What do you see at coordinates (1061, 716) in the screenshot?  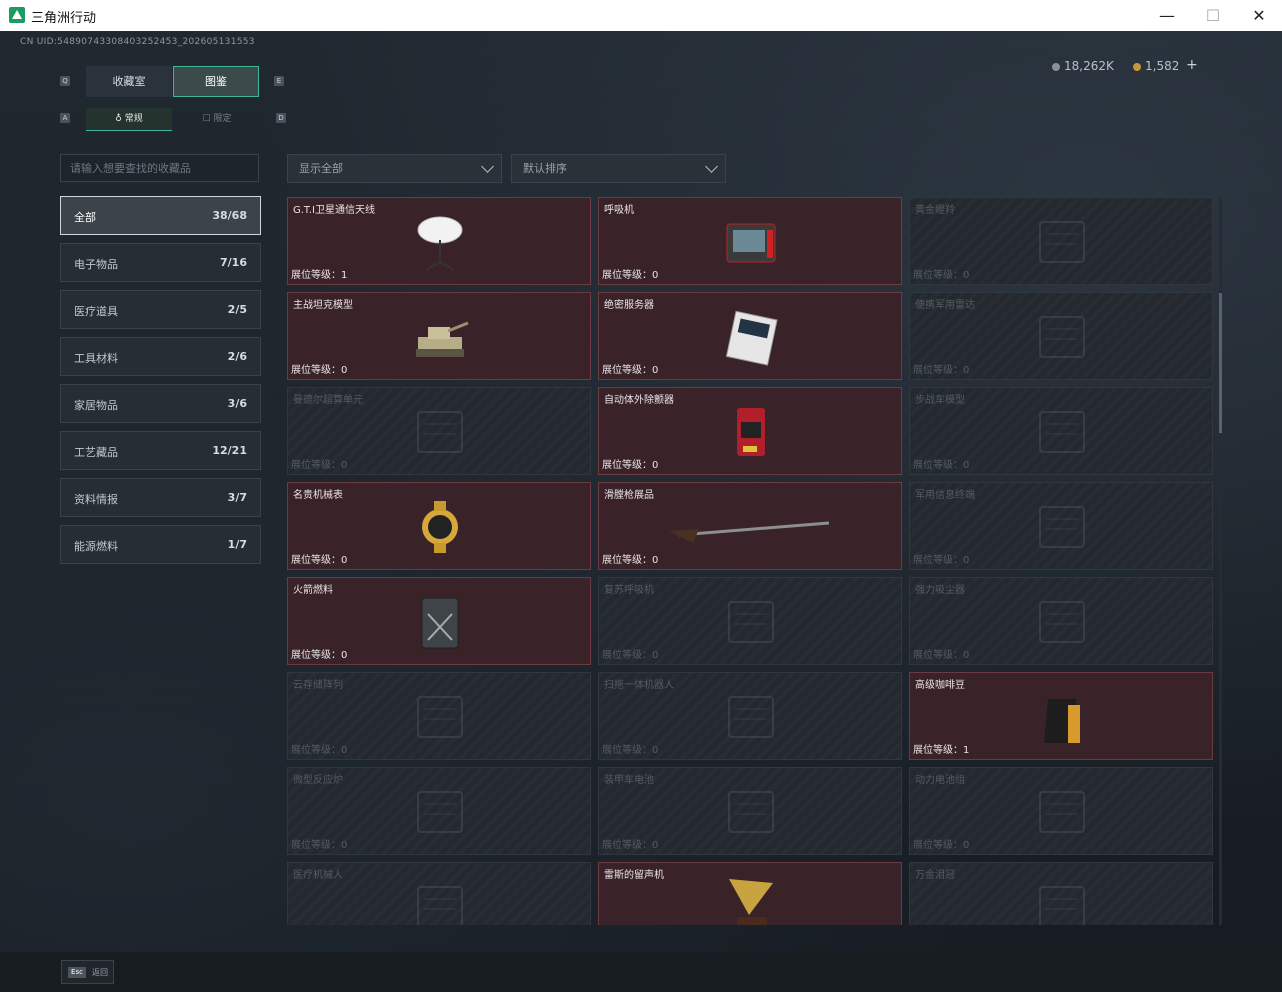 I see `collection-item-card: 高级咖啡豆 展位等级：1` at bounding box center [1061, 716].